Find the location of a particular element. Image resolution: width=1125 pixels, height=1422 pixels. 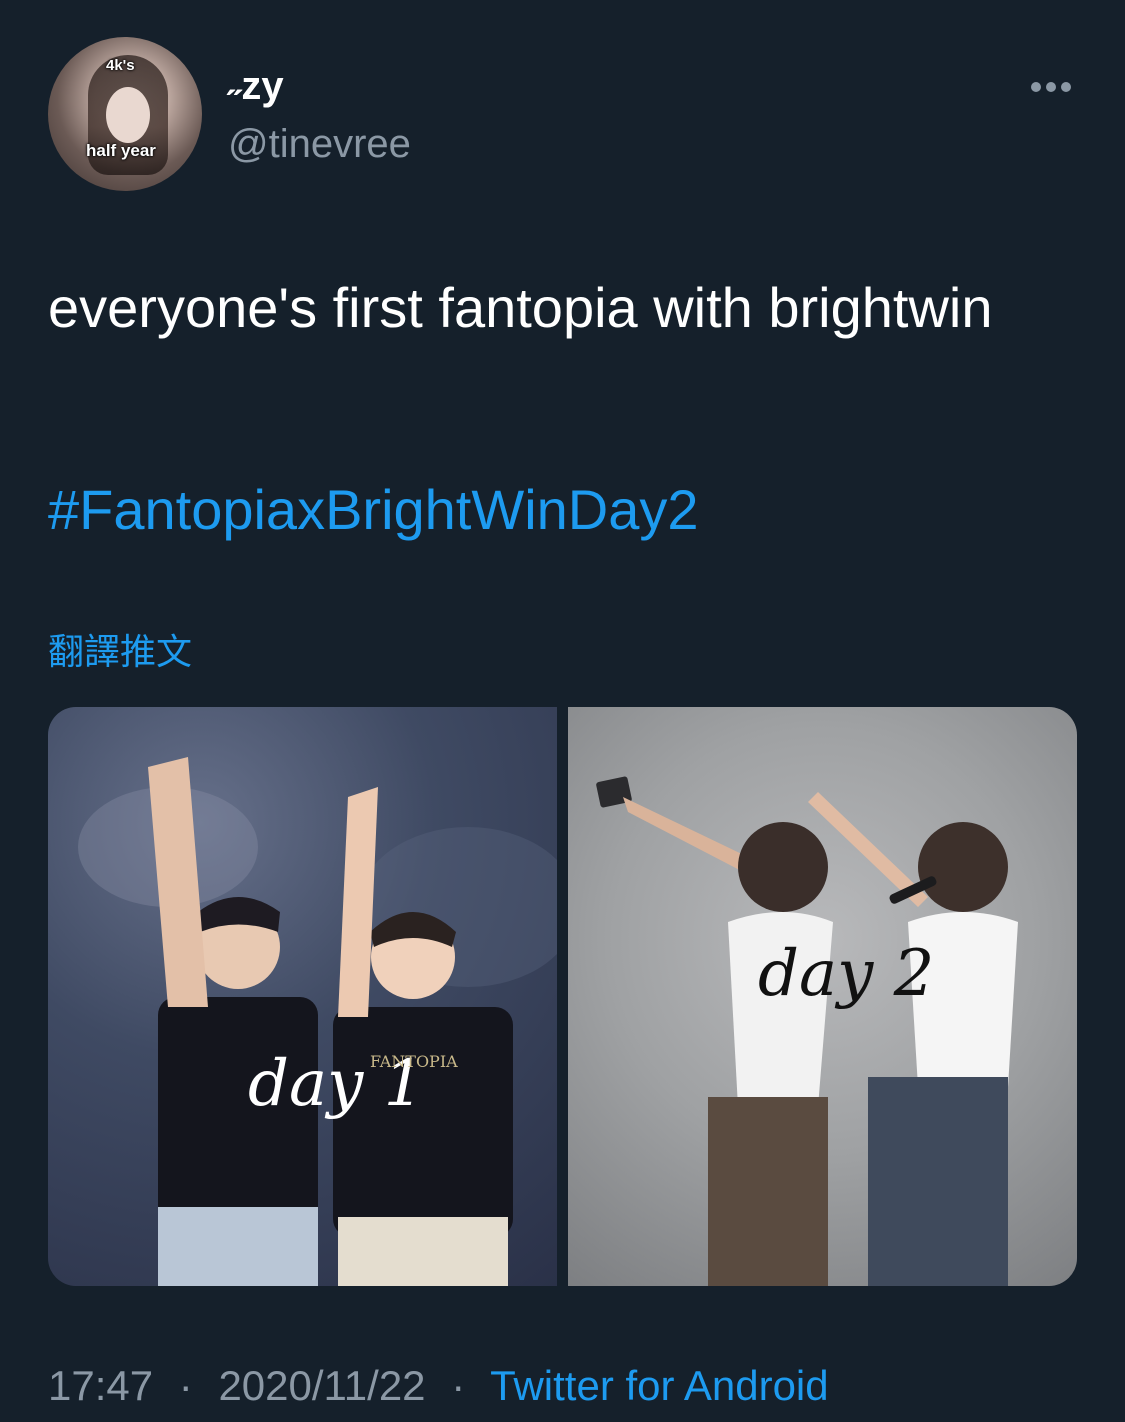

tweet-text: everyone's first fantopia with brightwin is located at coordinates (520, 307).